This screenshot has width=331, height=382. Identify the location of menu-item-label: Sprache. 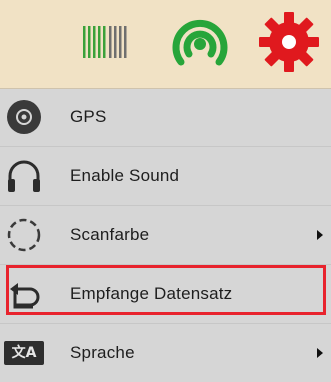
(102, 352).